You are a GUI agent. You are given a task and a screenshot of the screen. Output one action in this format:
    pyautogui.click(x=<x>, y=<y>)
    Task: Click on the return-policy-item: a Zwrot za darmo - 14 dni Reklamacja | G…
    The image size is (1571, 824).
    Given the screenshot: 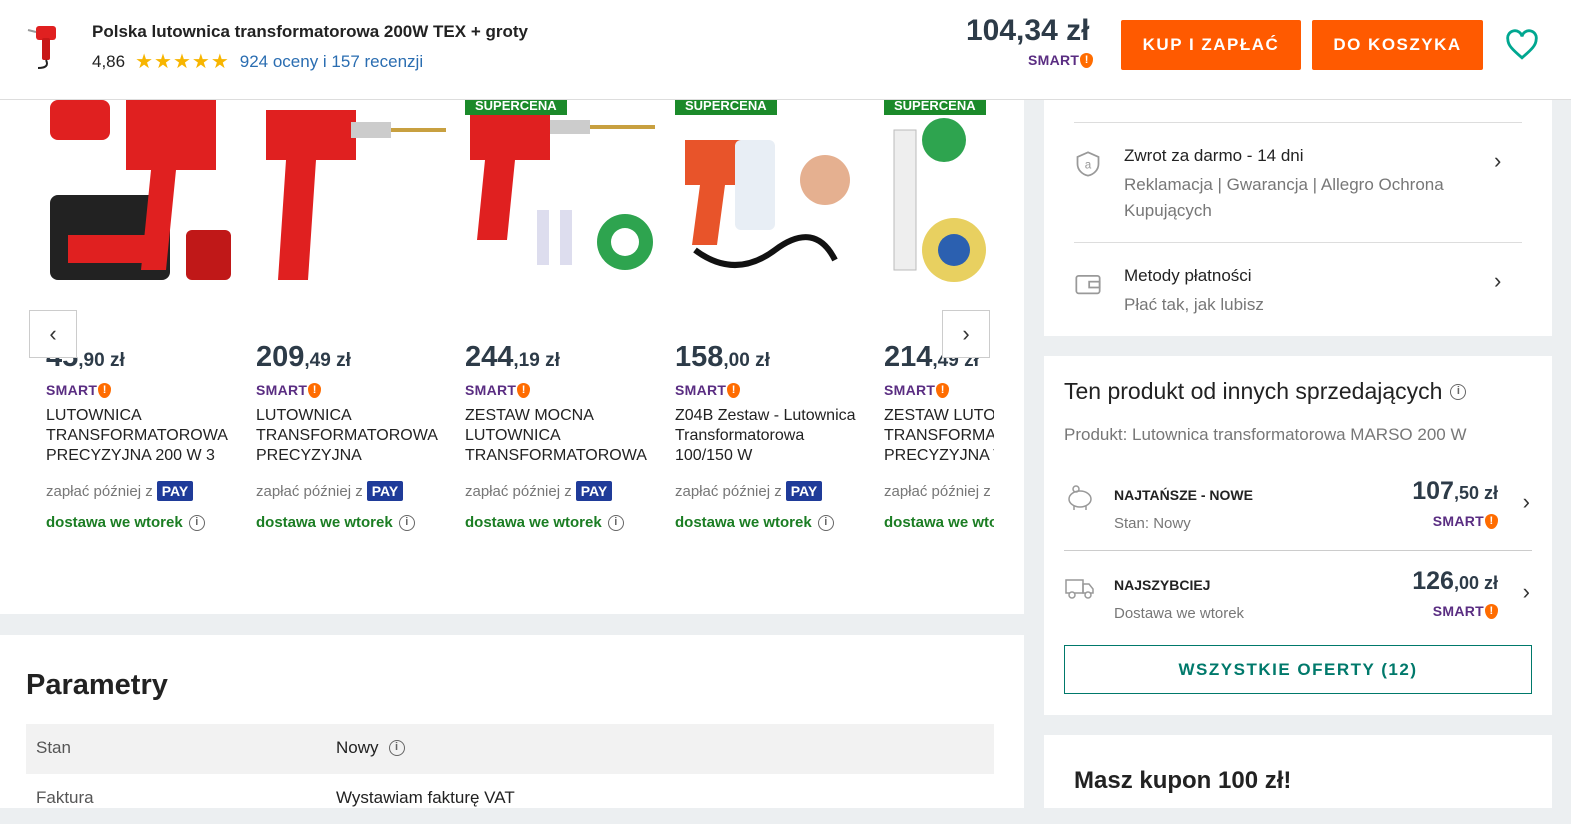 What is the action you would take?
    pyautogui.click(x=1298, y=186)
    